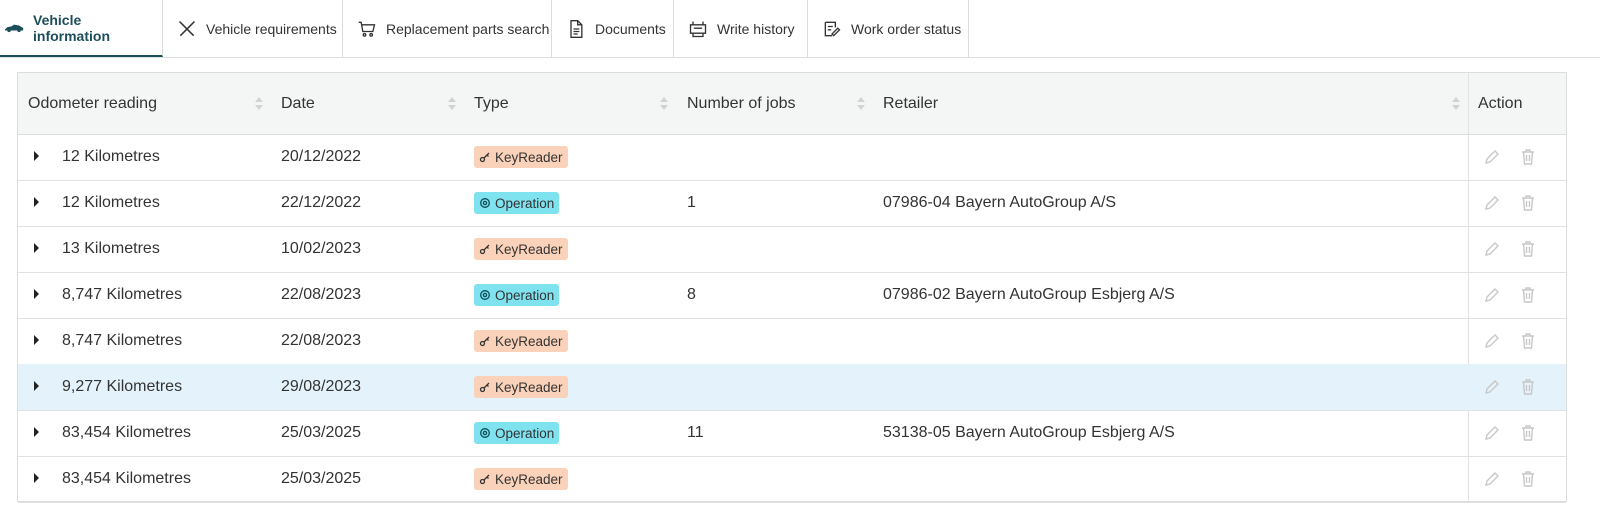 The width and height of the screenshot is (1600, 524). What do you see at coordinates (695, 432) in the screenshot?
I see `cell-number-of-jobs: 11` at bounding box center [695, 432].